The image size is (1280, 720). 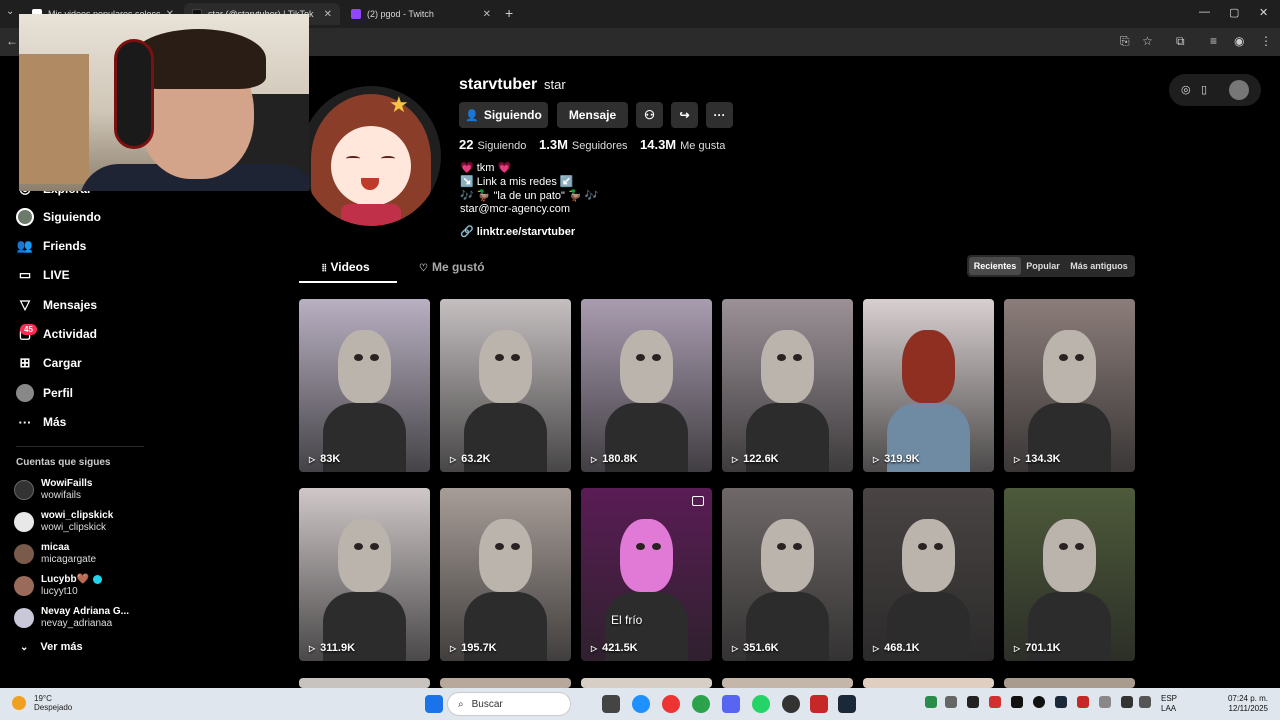 I want to click on suggested-accounts-button: ⚇, so click(x=649, y=115).